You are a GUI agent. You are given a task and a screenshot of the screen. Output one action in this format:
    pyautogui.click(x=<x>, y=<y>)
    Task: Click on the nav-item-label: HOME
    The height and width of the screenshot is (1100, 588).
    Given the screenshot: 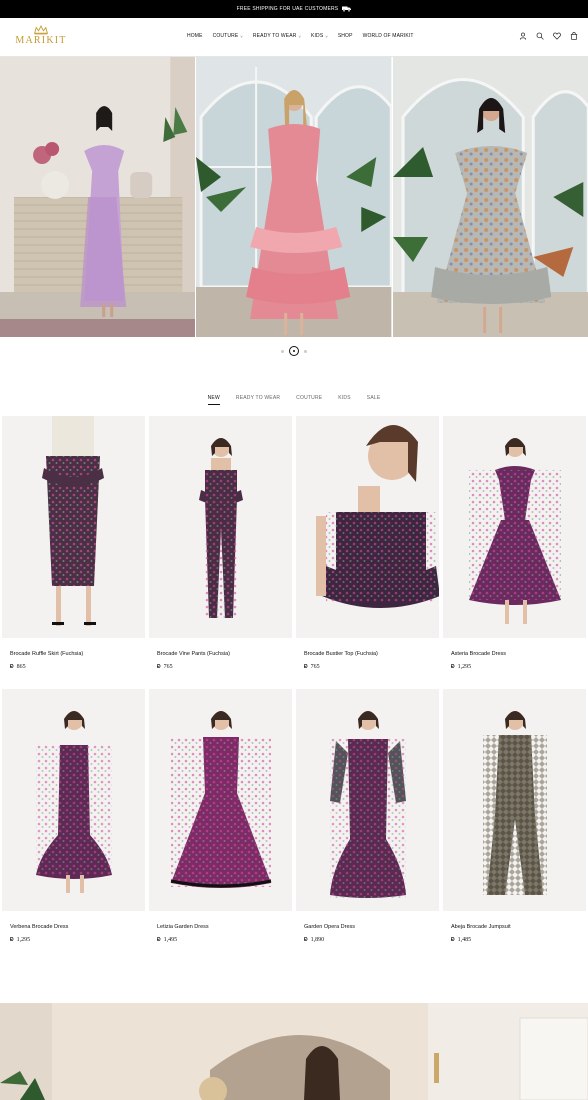 What is the action you would take?
    pyautogui.click(x=195, y=36)
    